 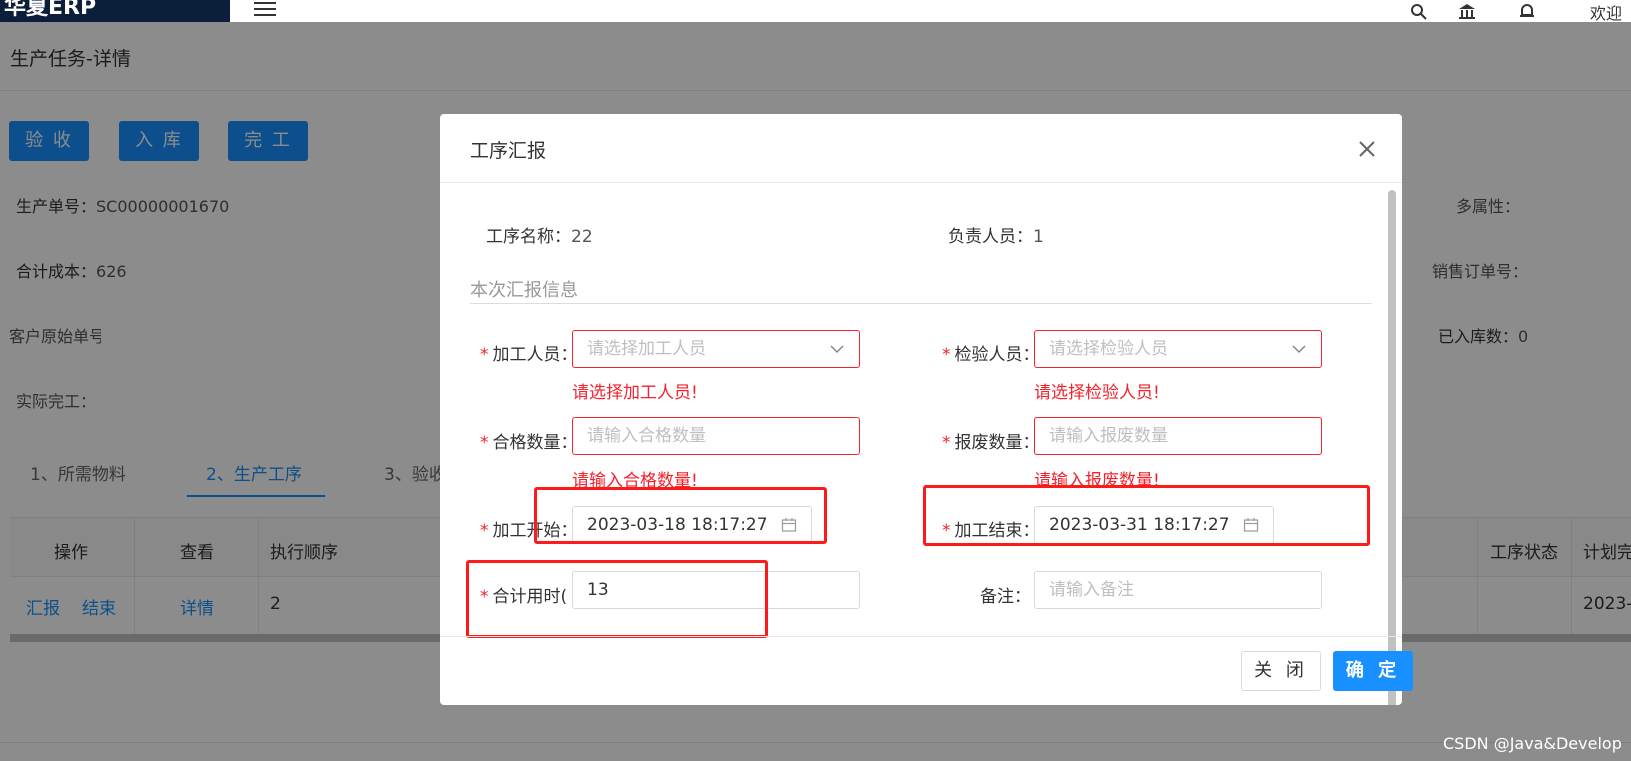 What do you see at coordinates (646, 436) in the screenshot?
I see `qualified-placeholder: 请输入合格数量` at bounding box center [646, 436].